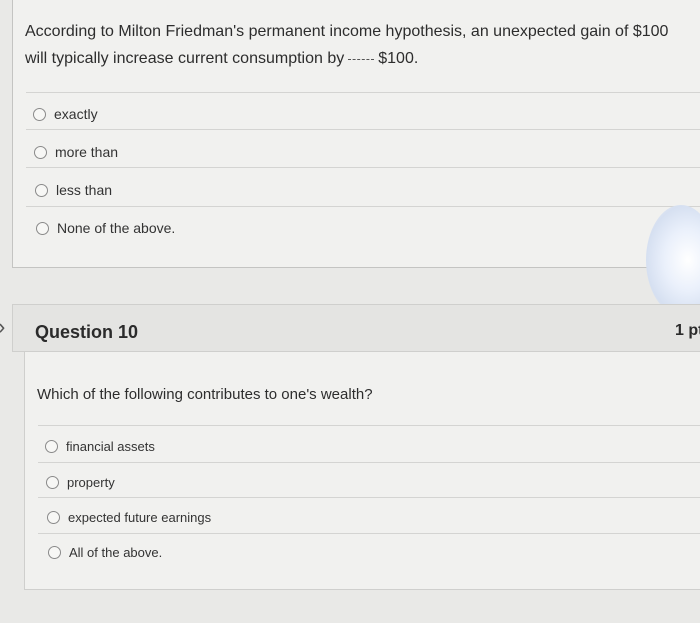 The width and height of the screenshot is (700, 623). Describe the element at coordinates (76, 114) in the screenshot. I see `answer-label: exactly` at that location.